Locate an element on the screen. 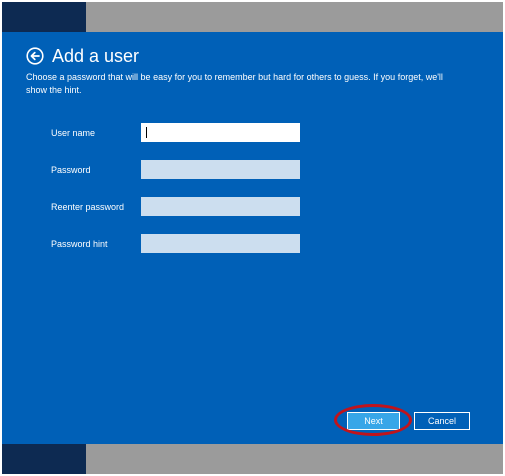 This screenshot has height=476, width=505. reenter-password-row: Reenter password is located at coordinates (181, 207).